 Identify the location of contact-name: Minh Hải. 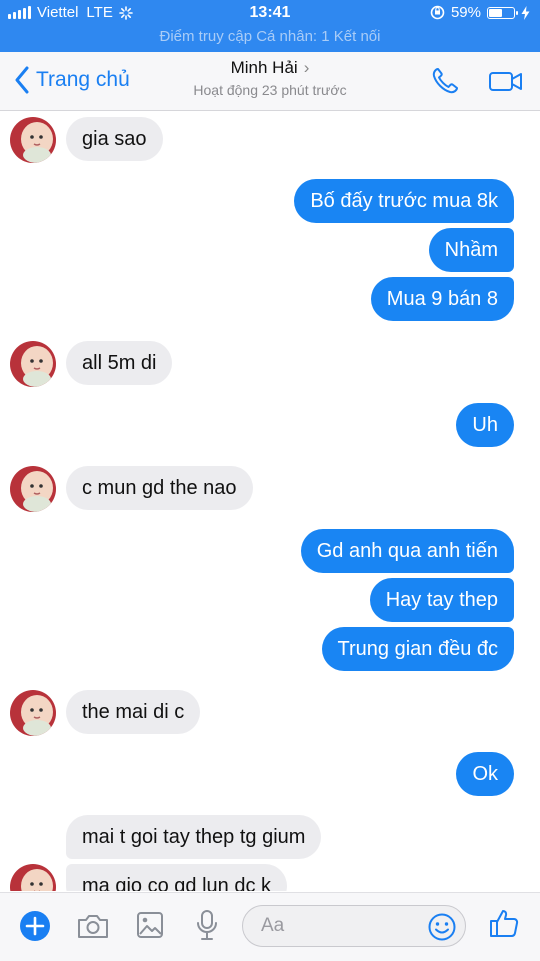
(264, 67).